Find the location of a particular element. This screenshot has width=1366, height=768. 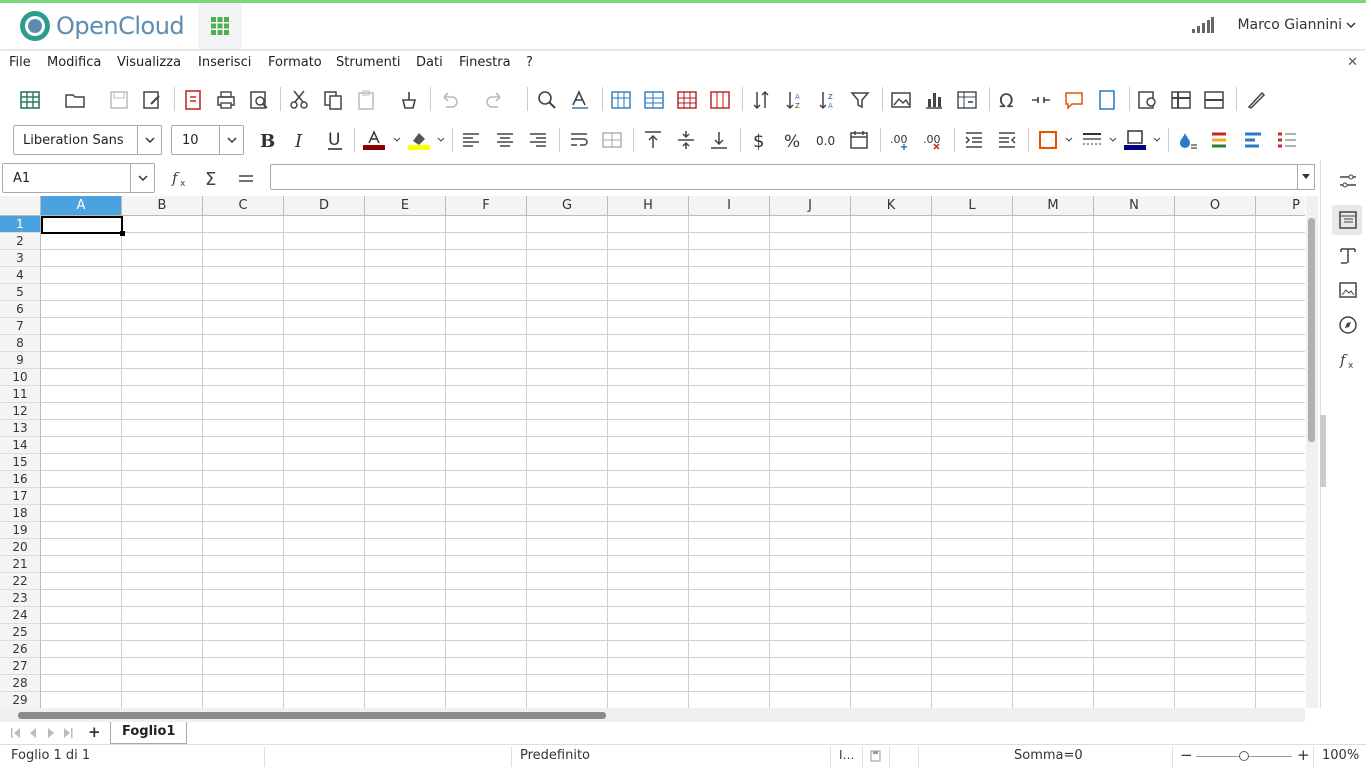

expand-formula-button is located at coordinates (1306, 177).